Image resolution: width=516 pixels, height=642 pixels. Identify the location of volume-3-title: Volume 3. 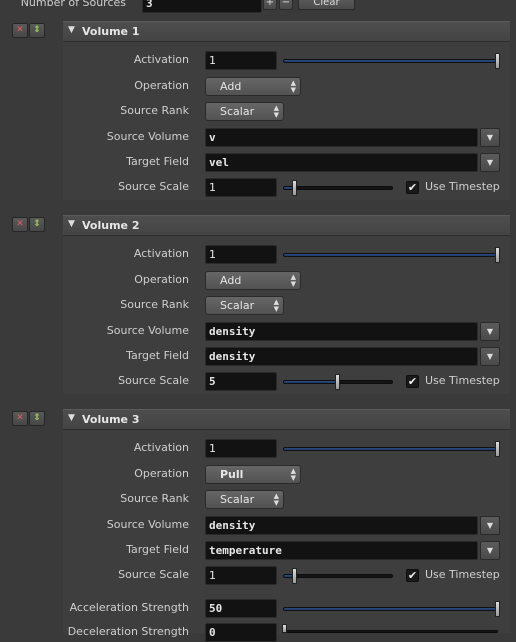
(111, 419).